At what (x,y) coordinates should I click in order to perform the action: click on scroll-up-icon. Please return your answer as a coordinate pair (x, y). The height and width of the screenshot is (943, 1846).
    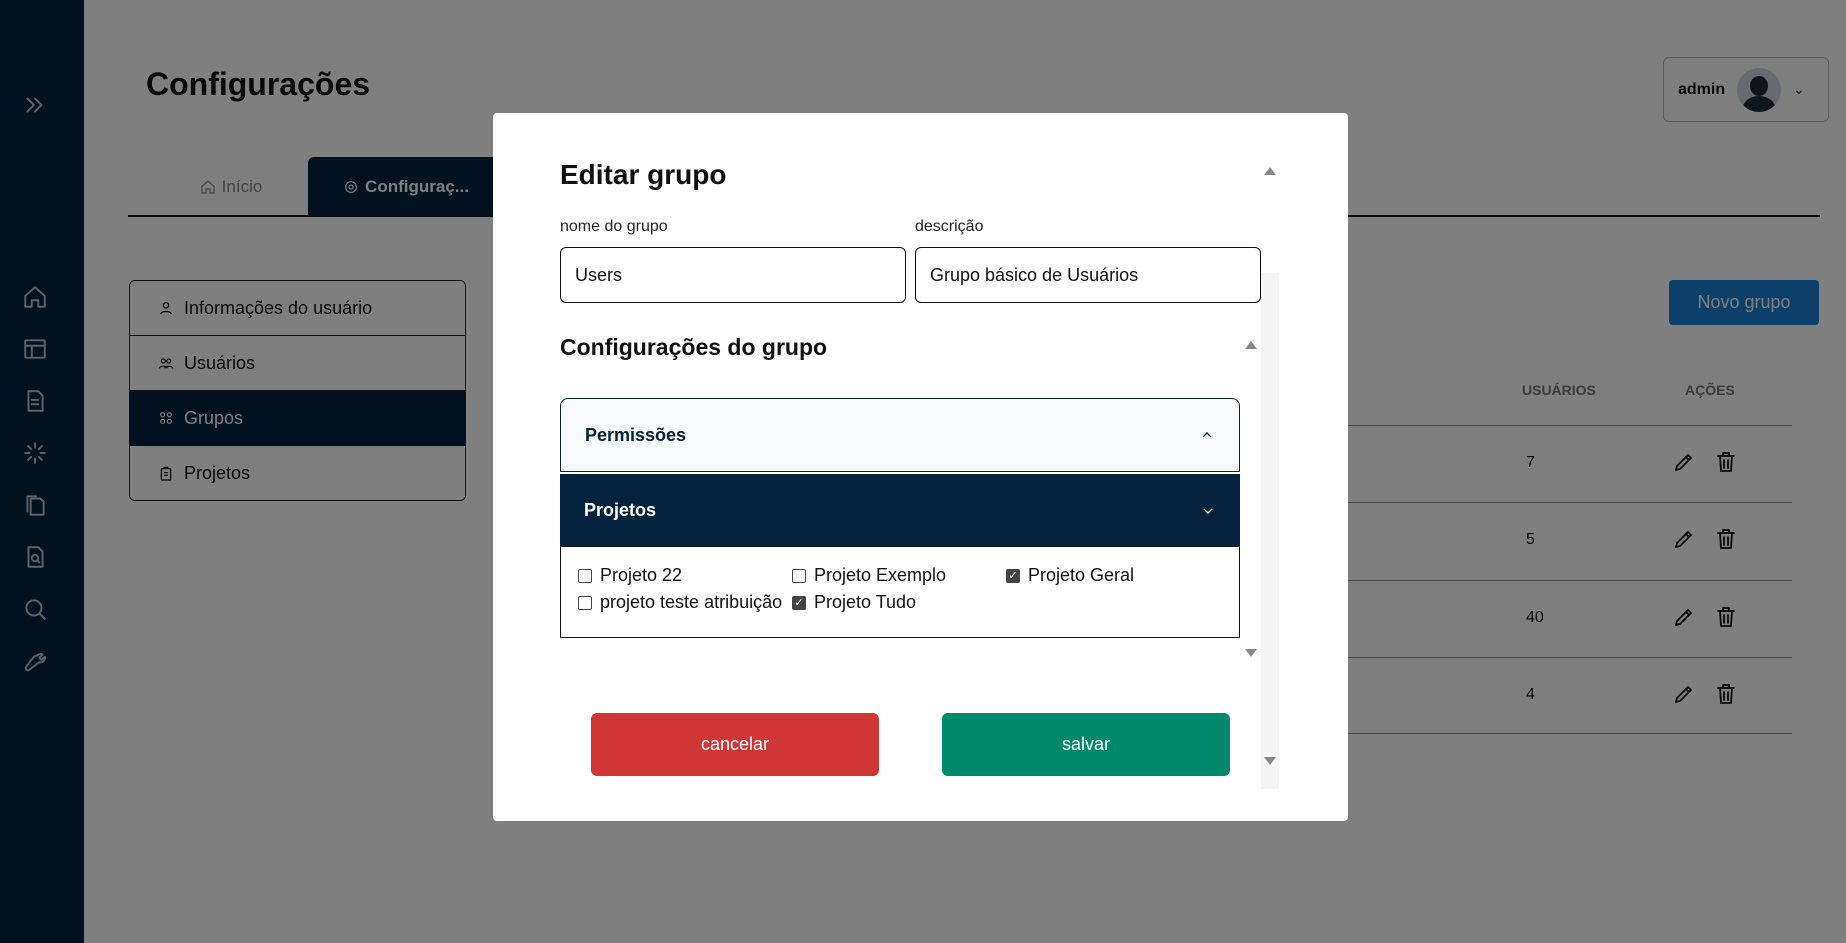
    Looking at the image, I should click on (1270, 171).